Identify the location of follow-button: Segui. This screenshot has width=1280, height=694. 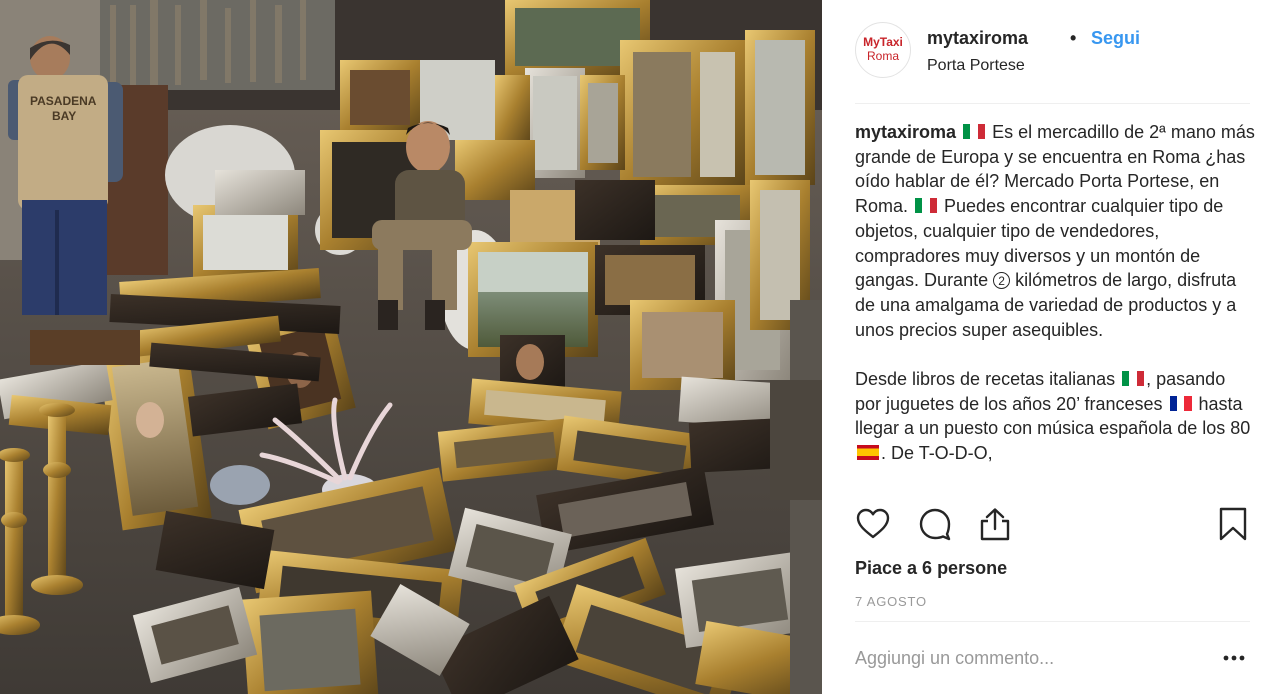
(1115, 38).